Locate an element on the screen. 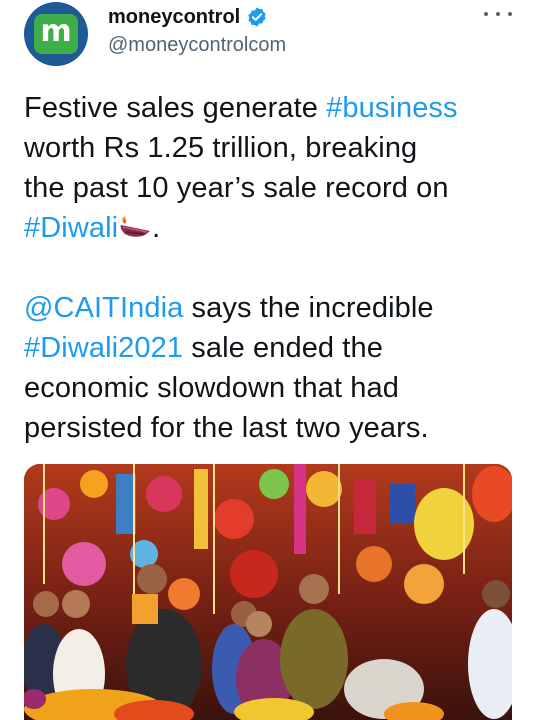  tweet-line: #Diwali2021 sale ended the is located at coordinates (274, 348).